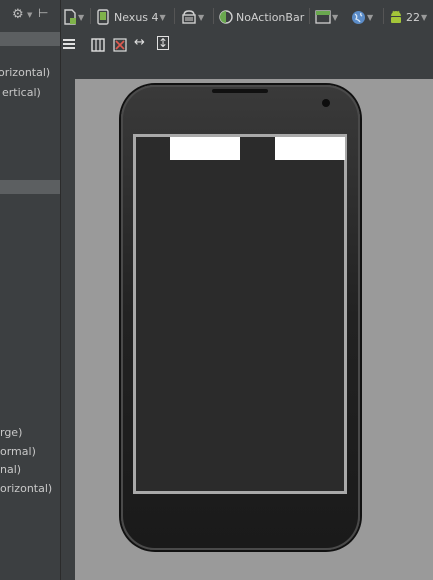 The height and width of the screenshot is (580, 433). What do you see at coordinates (413, 17) in the screenshot?
I see `api-level: 22` at bounding box center [413, 17].